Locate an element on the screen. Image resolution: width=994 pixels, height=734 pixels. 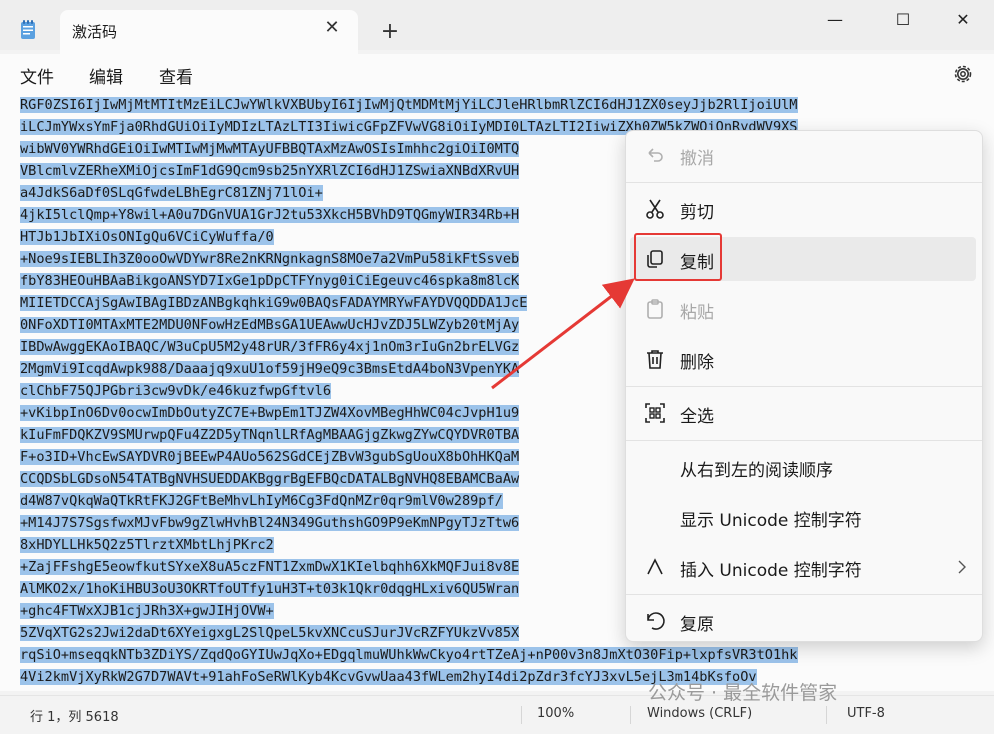
selected-text: a4JdkS6aDf0SLqGfwdeLBhEgrC81ZNj71lOi+ is located at coordinates (171, 193).